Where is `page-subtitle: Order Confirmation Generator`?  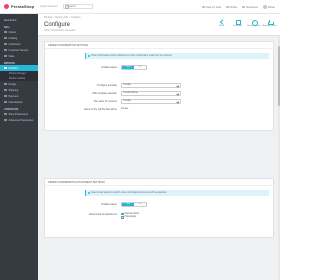 page-subtitle: Order Confirmation Generator is located at coordinates (60, 30).